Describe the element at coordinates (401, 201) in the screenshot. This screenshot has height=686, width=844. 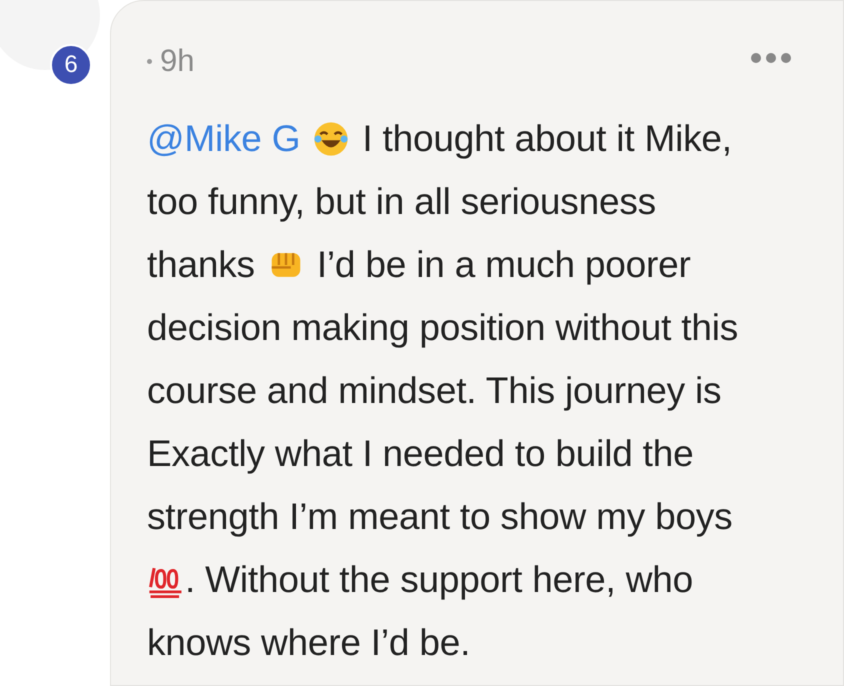
I see `comment-text: too funny, but in all seriousness` at that location.